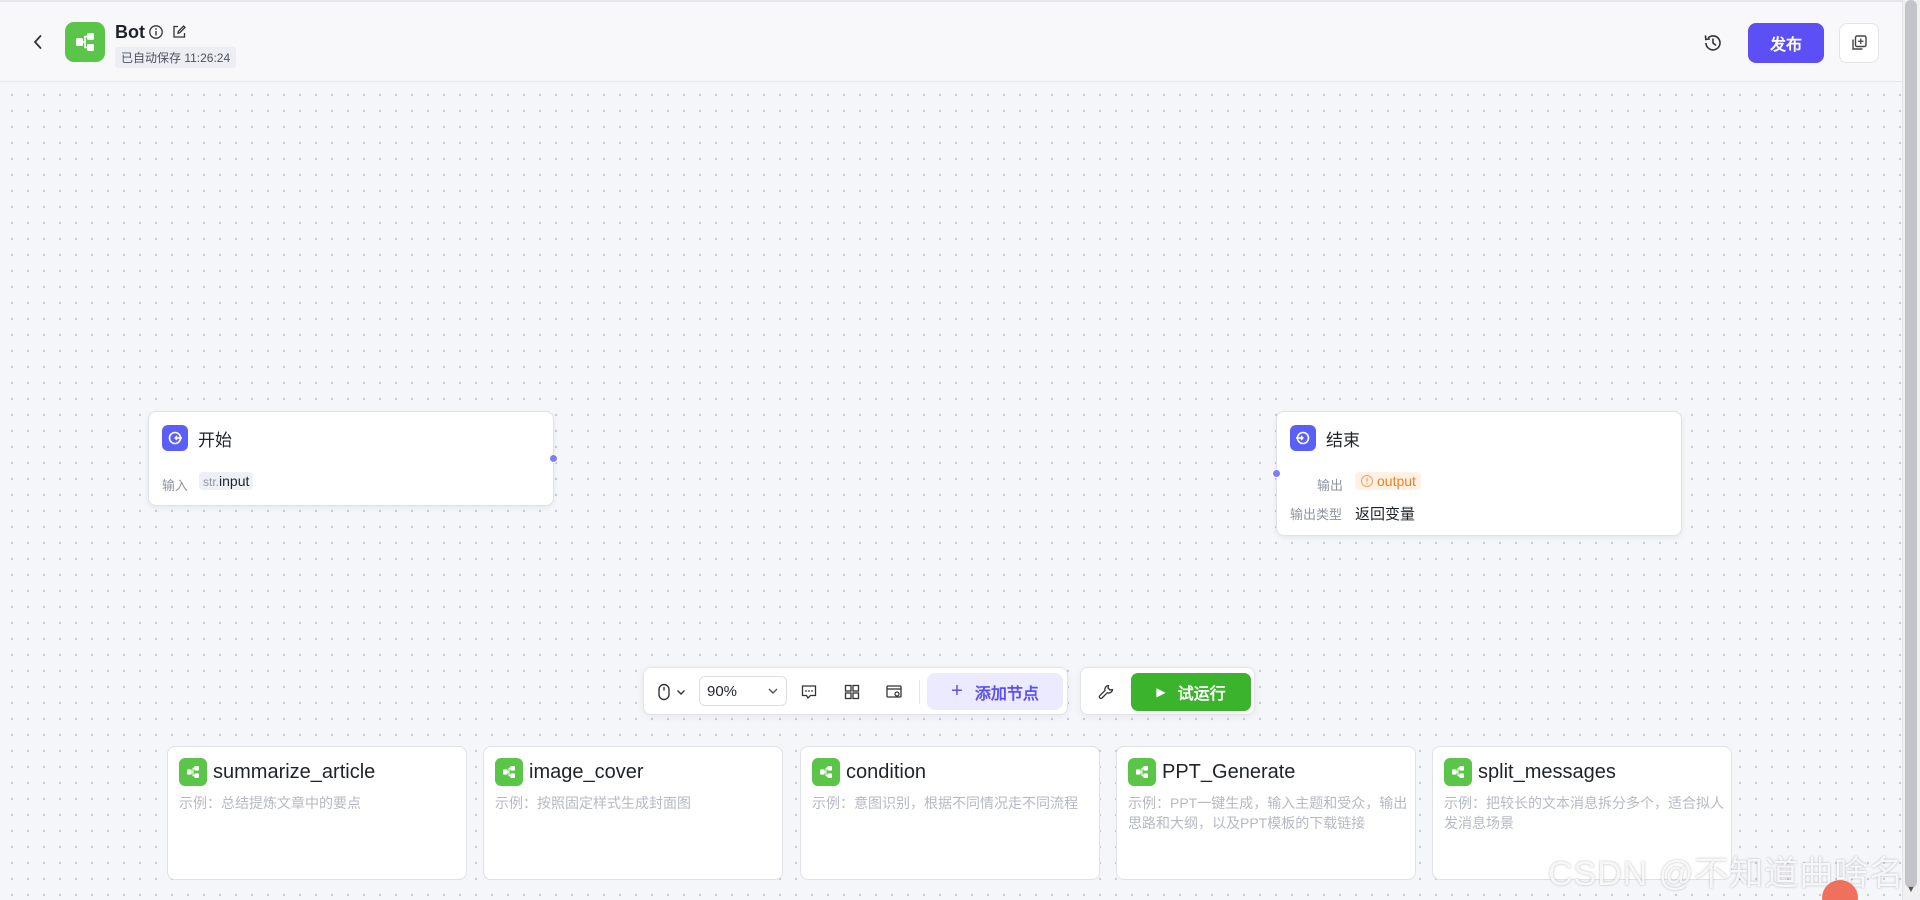 The width and height of the screenshot is (1920, 900). I want to click on output-name: output, so click(1396, 481).